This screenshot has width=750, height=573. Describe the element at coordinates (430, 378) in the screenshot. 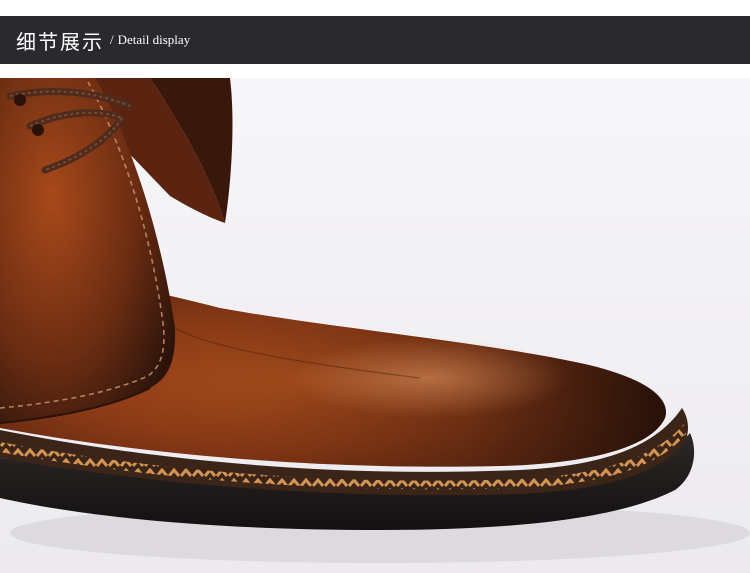

I see `leather-sheen` at that location.